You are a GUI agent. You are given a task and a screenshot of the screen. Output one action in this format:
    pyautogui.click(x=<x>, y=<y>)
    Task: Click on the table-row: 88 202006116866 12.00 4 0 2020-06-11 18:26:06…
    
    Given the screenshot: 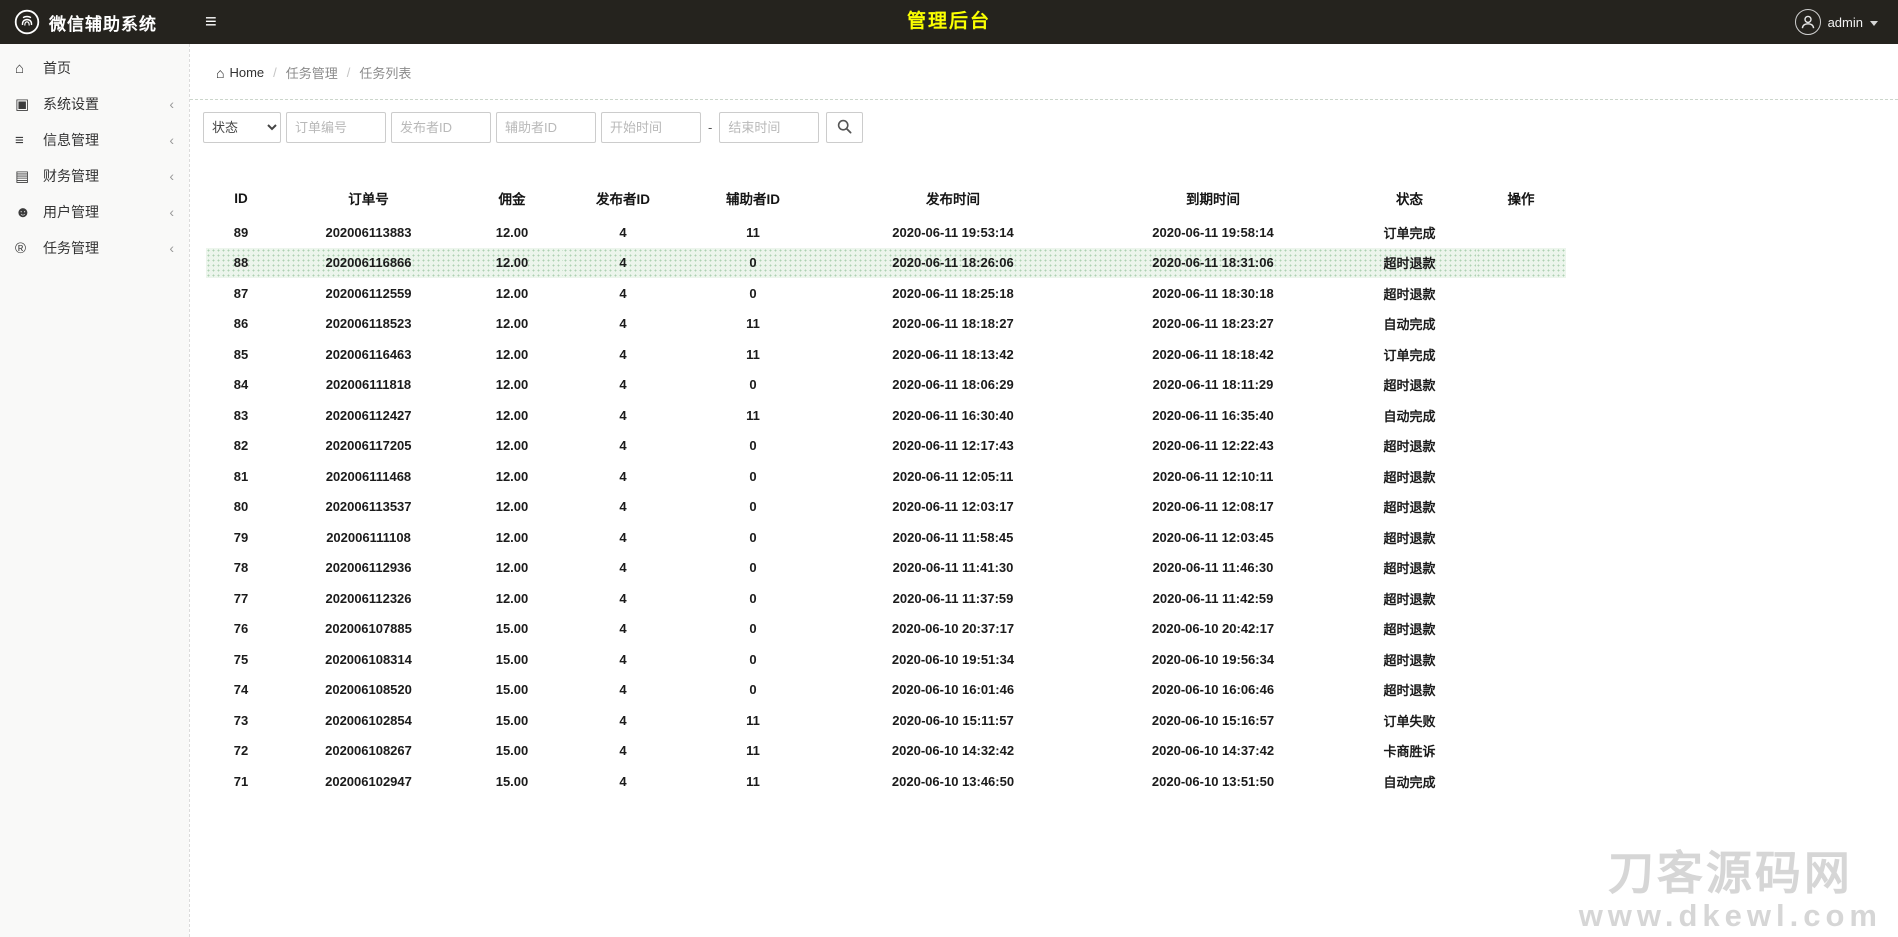 What is the action you would take?
    pyautogui.click(x=886, y=262)
    